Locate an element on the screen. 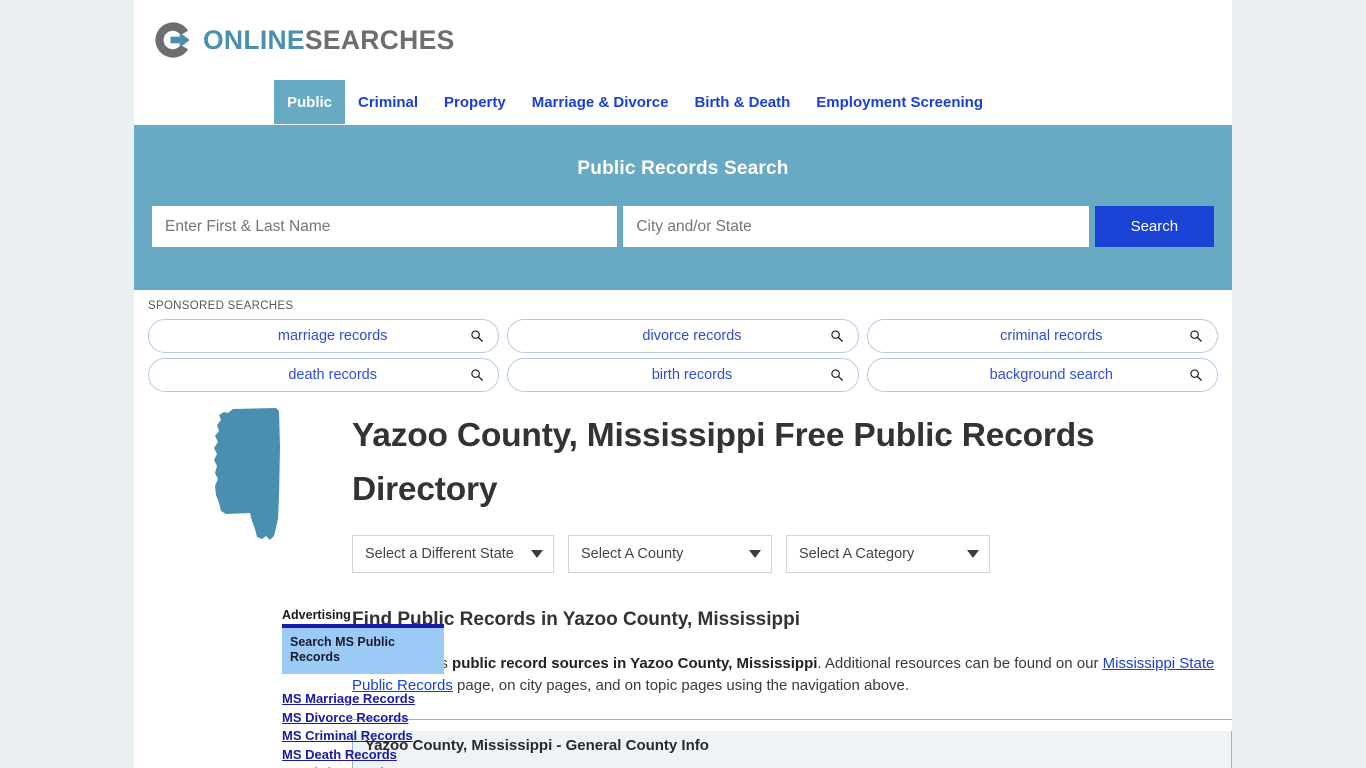 The height and width of the screenshot is (768, 1366). sidebar-link-ms-birth-records: MS Birth Records is located at coordinates (363, 766).